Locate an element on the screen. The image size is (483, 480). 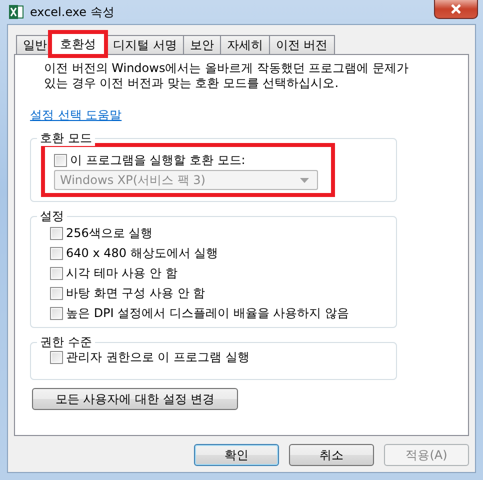
checkbox-label: 바탕 화면 구성 사용 안 함 is located at coordinates (136, 293).